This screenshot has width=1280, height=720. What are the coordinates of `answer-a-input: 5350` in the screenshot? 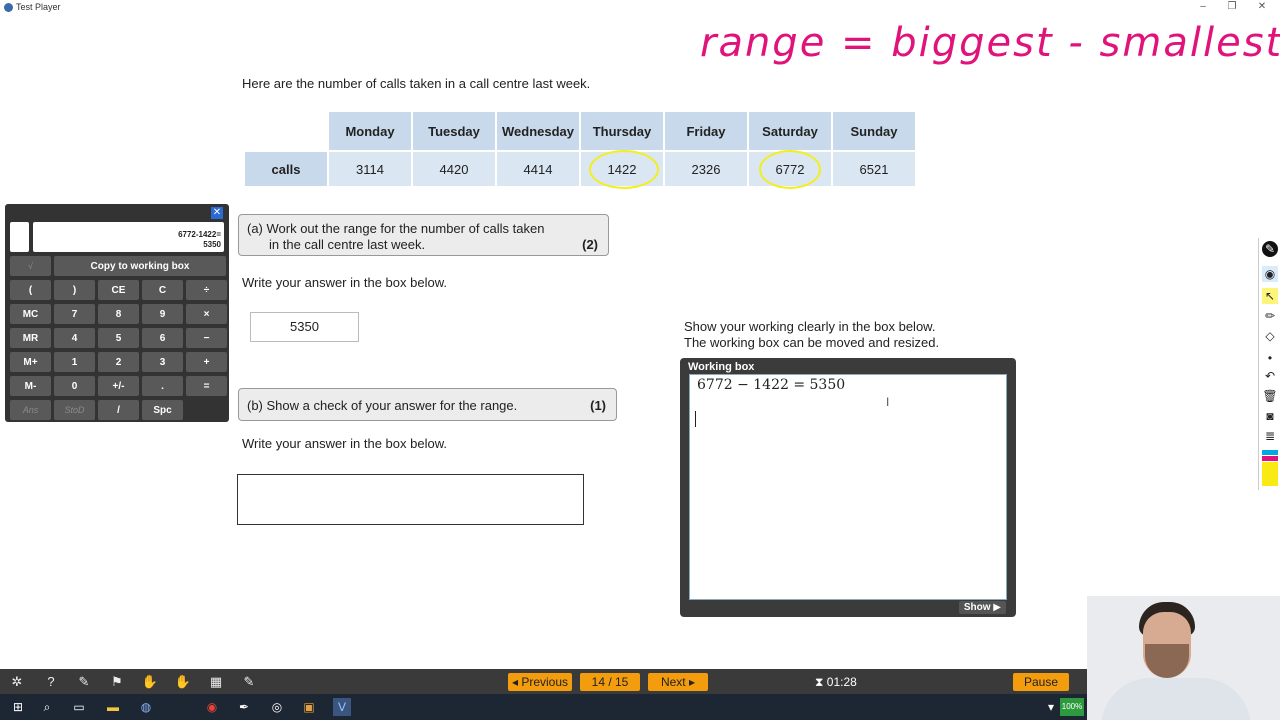 It's located at (304, 327).